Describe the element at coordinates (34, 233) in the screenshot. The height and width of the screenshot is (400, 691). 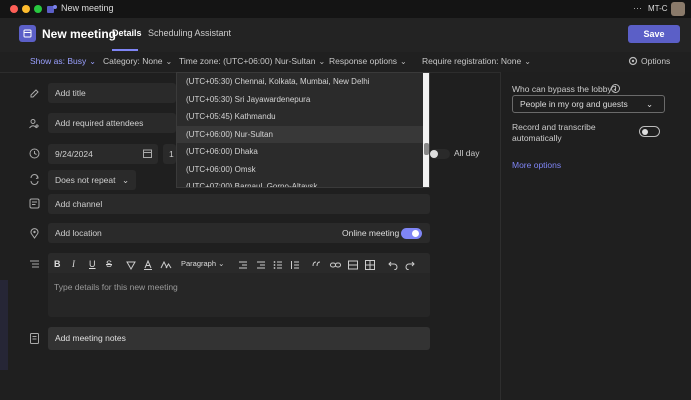
I see `location-icon` at that location.